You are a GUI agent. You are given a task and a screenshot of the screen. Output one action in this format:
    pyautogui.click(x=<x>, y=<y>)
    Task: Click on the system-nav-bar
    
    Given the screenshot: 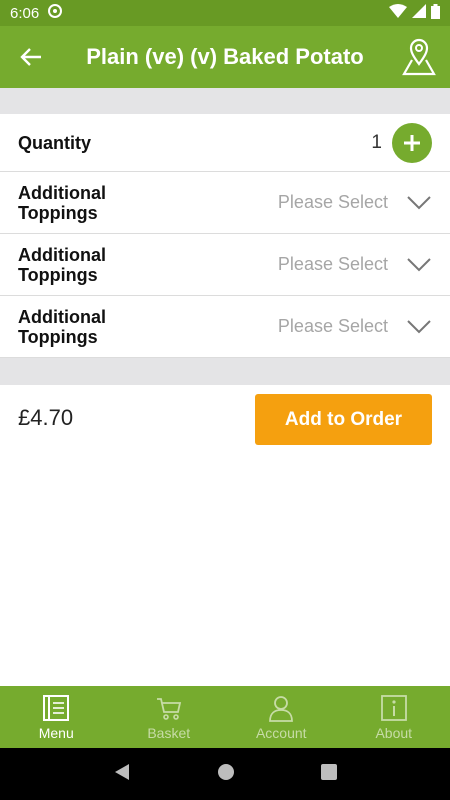 What is the action you would take?
    pyautogui.click(x=225, y=774)
    